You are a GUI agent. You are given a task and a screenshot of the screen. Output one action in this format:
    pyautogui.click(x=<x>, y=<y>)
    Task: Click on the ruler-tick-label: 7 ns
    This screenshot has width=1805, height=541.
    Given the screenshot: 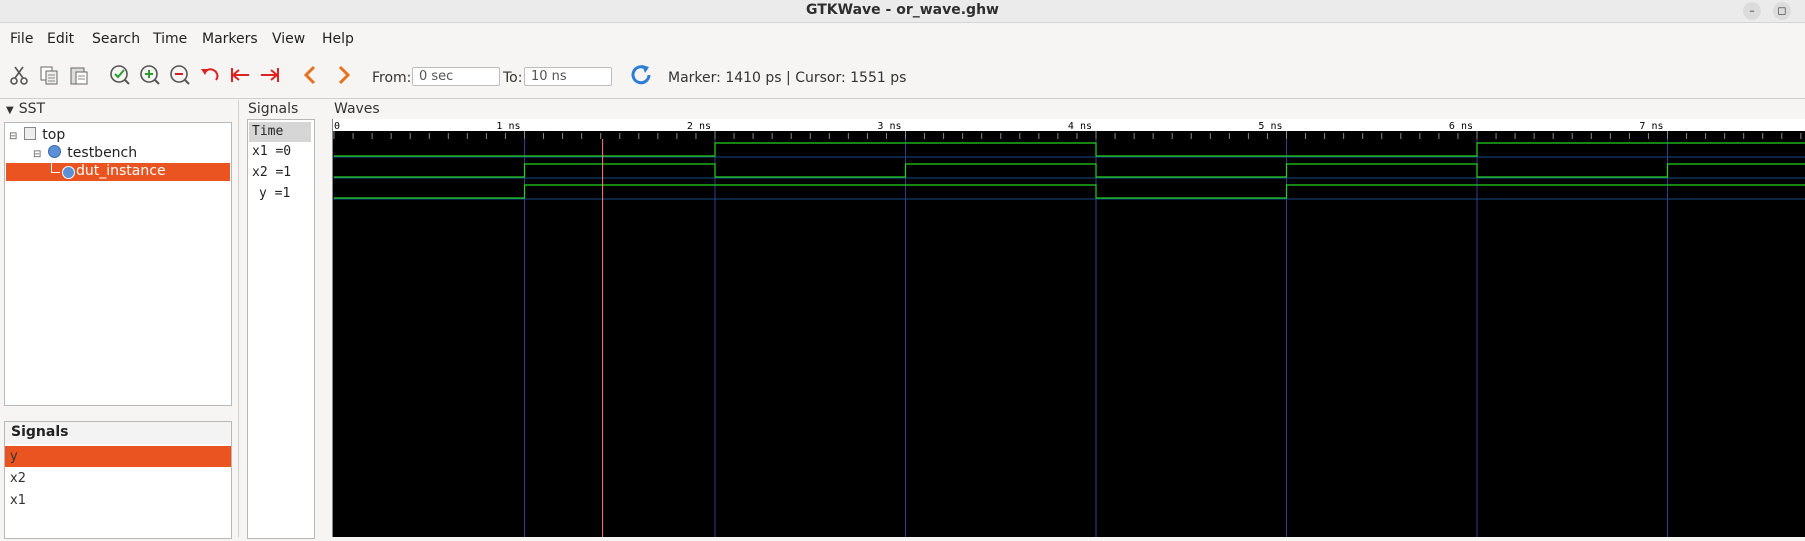 What is the action you would take?
    pyautogui.click(x=1651, y=126)
    